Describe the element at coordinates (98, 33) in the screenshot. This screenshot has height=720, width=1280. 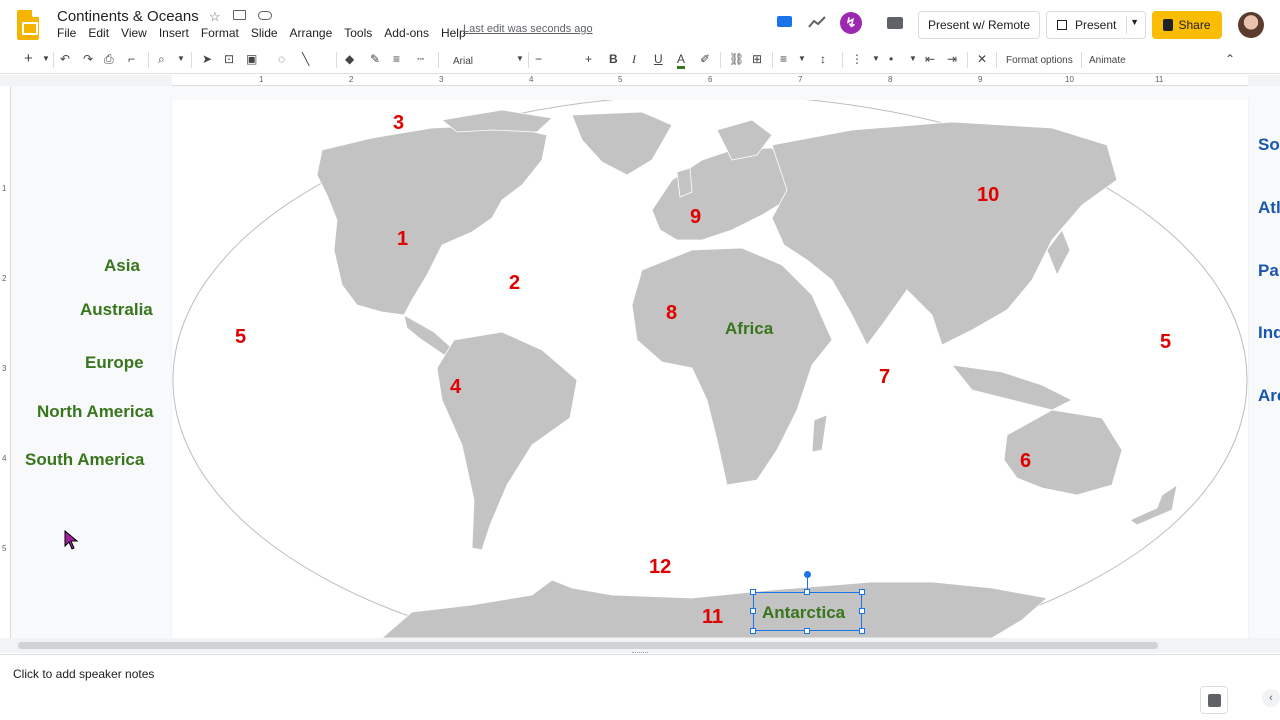
I see `menu-edit: Edit` at that location.